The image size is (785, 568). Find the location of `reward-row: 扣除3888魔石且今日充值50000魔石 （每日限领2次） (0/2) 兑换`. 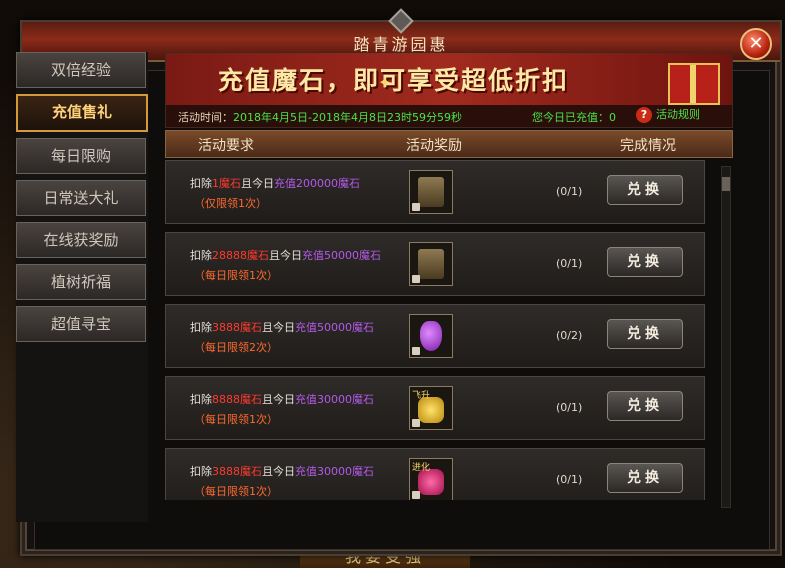

reward-row: 扣除3888魔石且今日充值50000魔石 （每日限领2次） (0/2) 兑换 is located at coordinates (435, 336).